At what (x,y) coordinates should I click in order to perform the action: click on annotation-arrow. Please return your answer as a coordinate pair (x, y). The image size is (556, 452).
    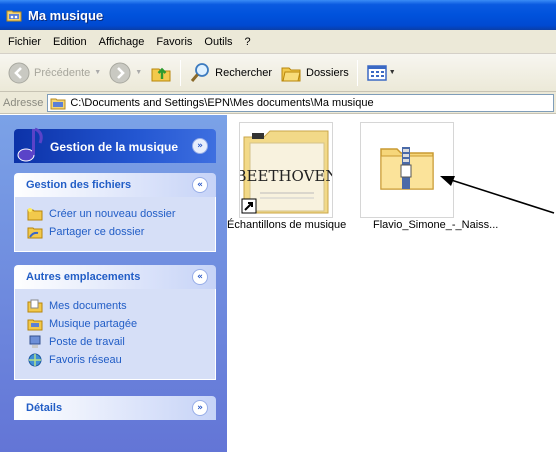
    Looking at the image, I should click on (497, 195).